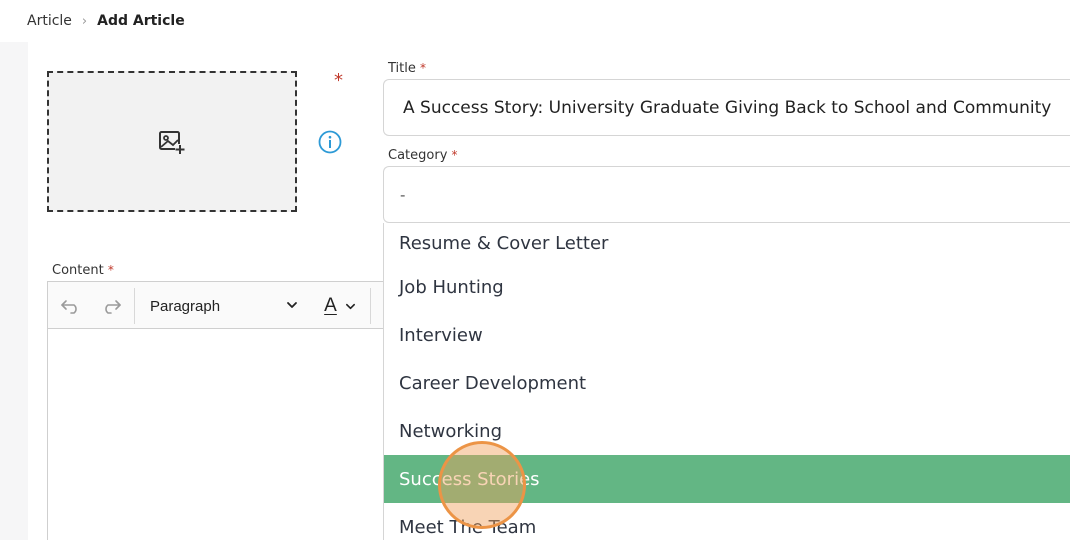  What do you see at coordinates (78, 270) in the screenshot?
I see `content-label-text: Content` at bounding box center [78, 270].